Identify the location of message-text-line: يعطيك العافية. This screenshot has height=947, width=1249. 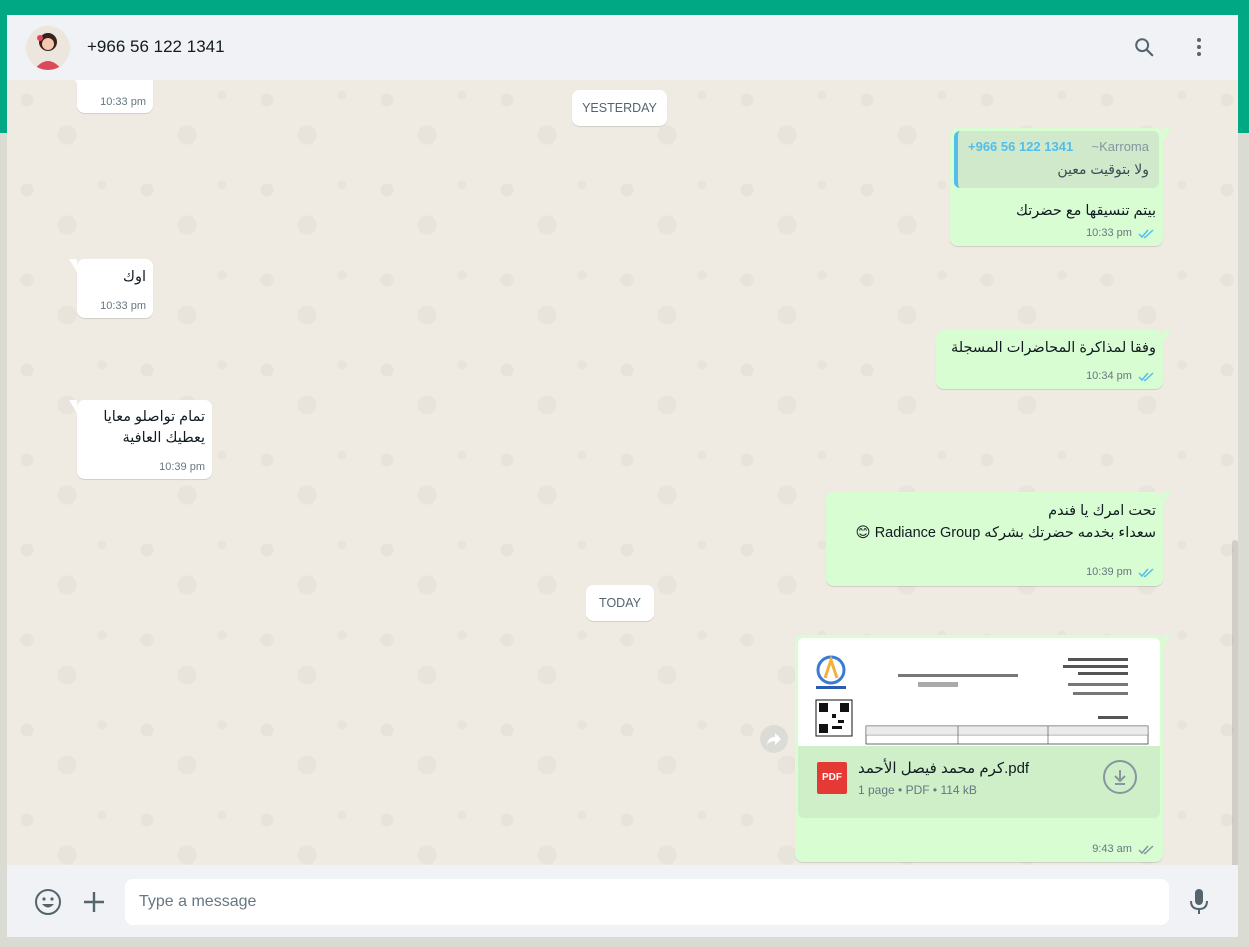
(164, 438).